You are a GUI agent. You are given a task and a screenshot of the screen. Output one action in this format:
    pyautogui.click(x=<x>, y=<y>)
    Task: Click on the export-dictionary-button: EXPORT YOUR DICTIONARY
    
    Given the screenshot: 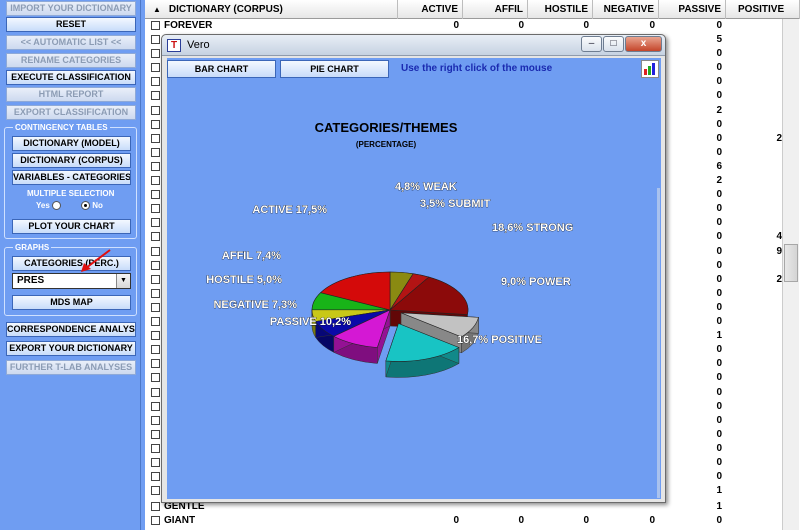 What is the action you would take?
    pyautogui.click(x=71, y=348)
    